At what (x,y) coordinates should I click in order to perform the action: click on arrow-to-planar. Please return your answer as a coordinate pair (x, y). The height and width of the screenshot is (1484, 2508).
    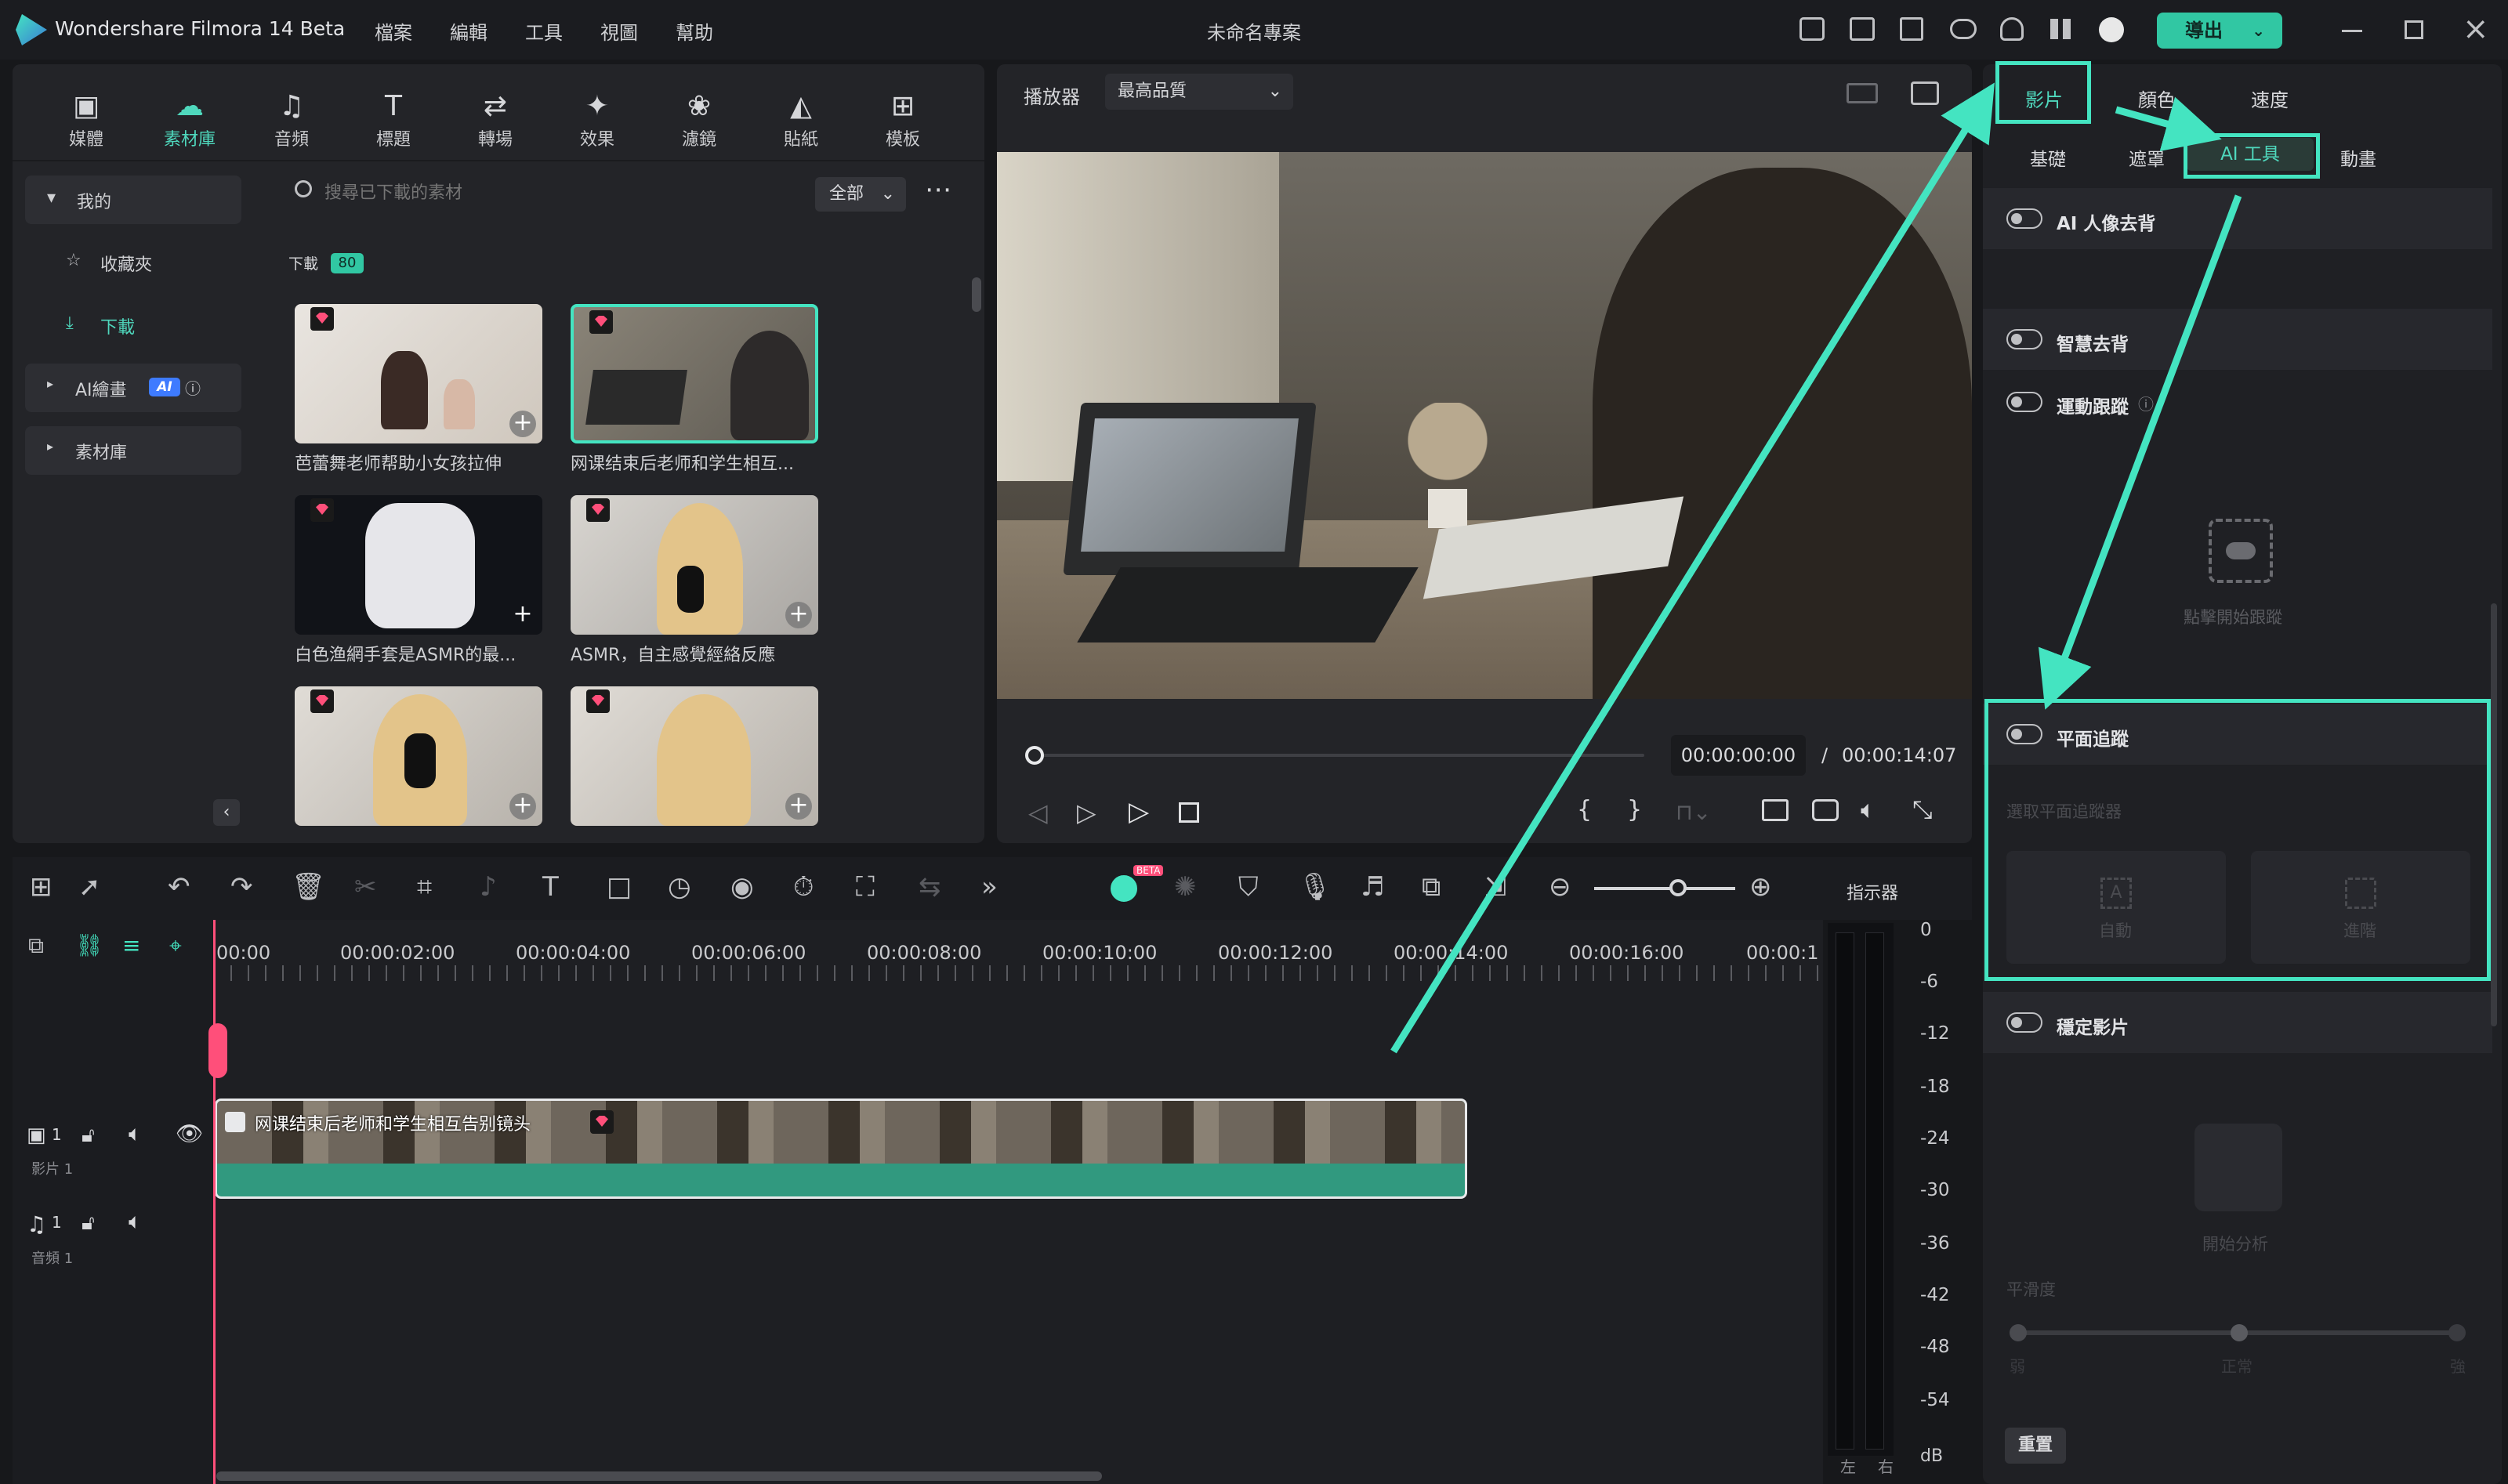
    Looking at the image, I should click on (2140, 452).